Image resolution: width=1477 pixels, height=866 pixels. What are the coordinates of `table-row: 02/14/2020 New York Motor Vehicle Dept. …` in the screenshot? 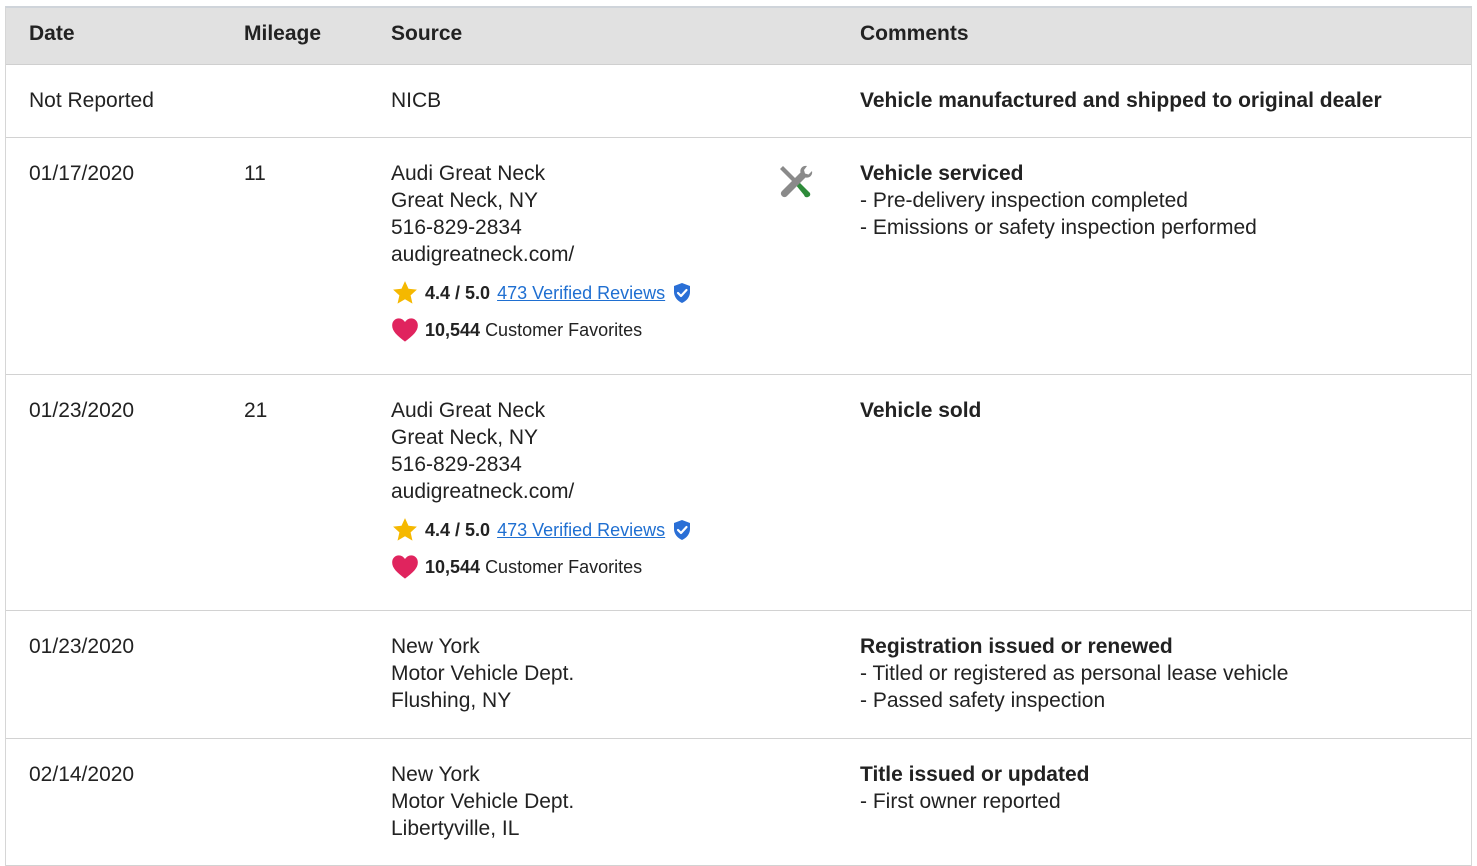 It's located at (738, 802).